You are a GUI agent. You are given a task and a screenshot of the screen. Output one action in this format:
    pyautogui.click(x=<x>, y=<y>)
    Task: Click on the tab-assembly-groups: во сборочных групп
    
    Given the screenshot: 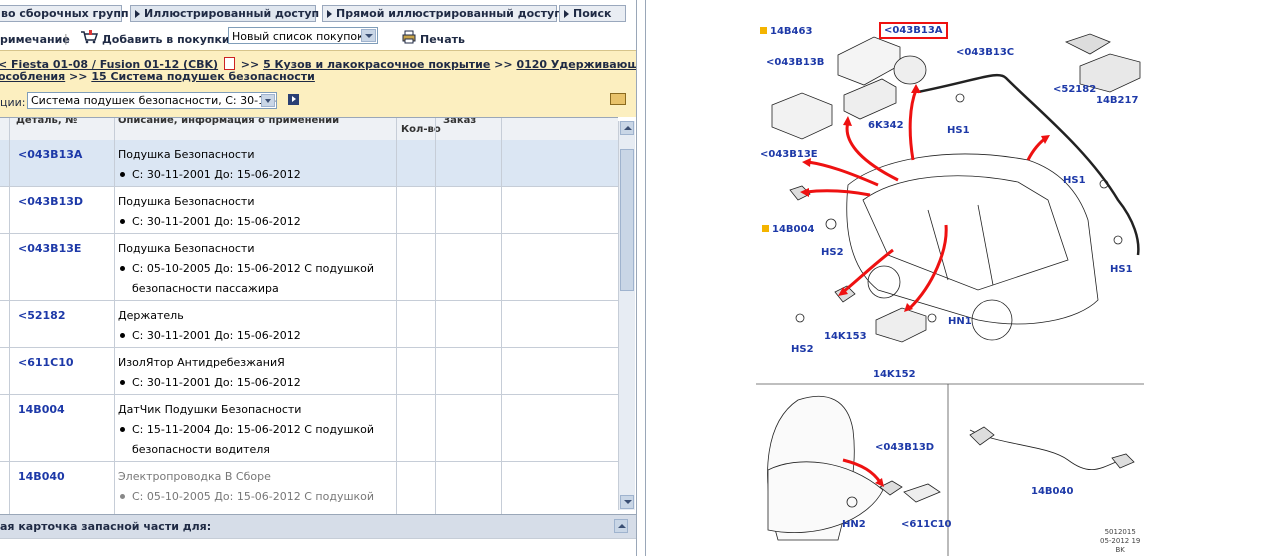 What is the action you would take?
    pyautogui.click(x=64, y=13)
    